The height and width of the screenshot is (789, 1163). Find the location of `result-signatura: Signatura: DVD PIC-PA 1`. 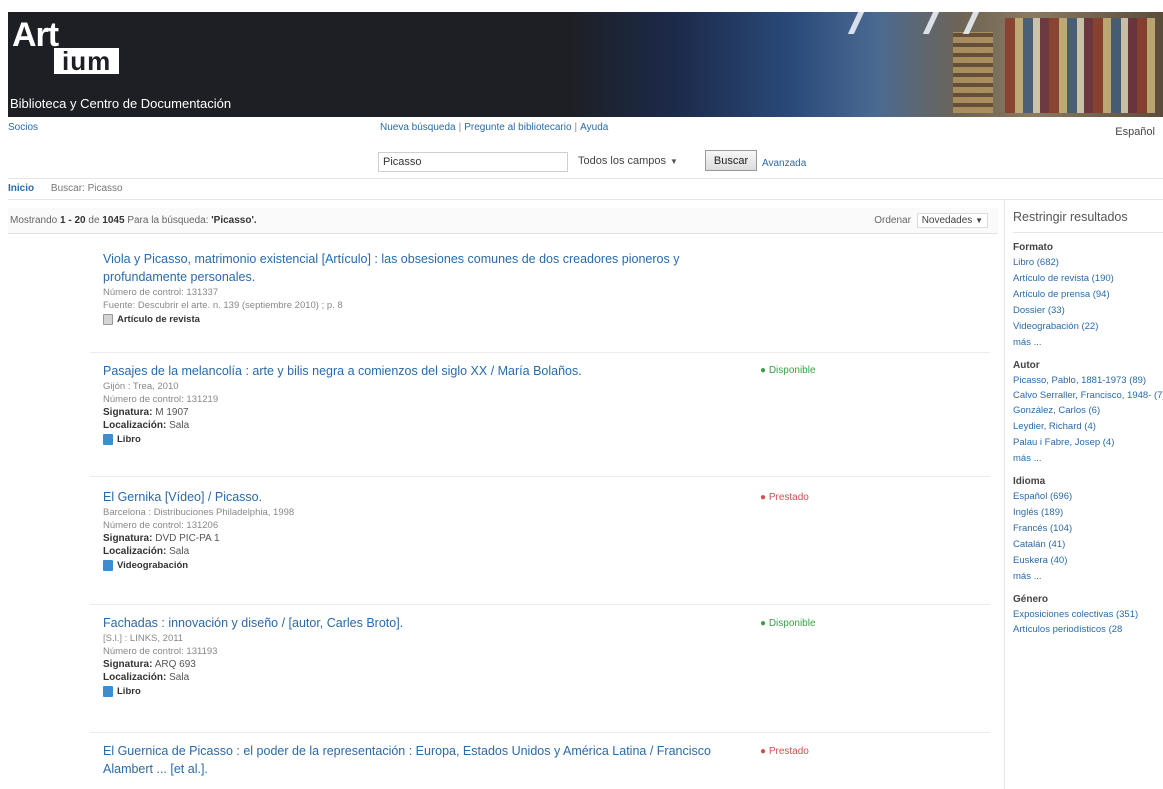

result-signatura: Signatura: DVD PIC-PA 1 is located at coordinates (433, 538).